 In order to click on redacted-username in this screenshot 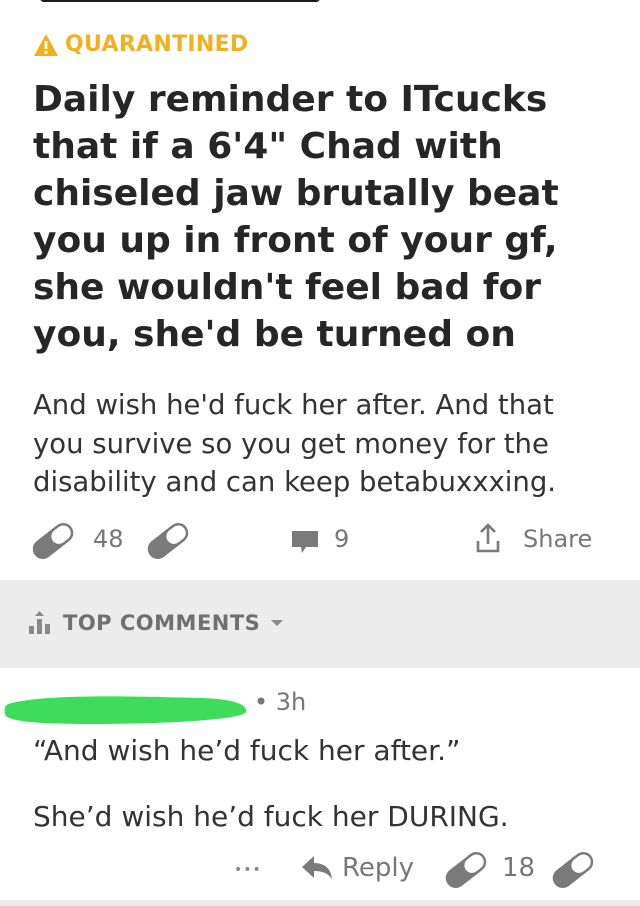, I will do `click(125, 710)`.